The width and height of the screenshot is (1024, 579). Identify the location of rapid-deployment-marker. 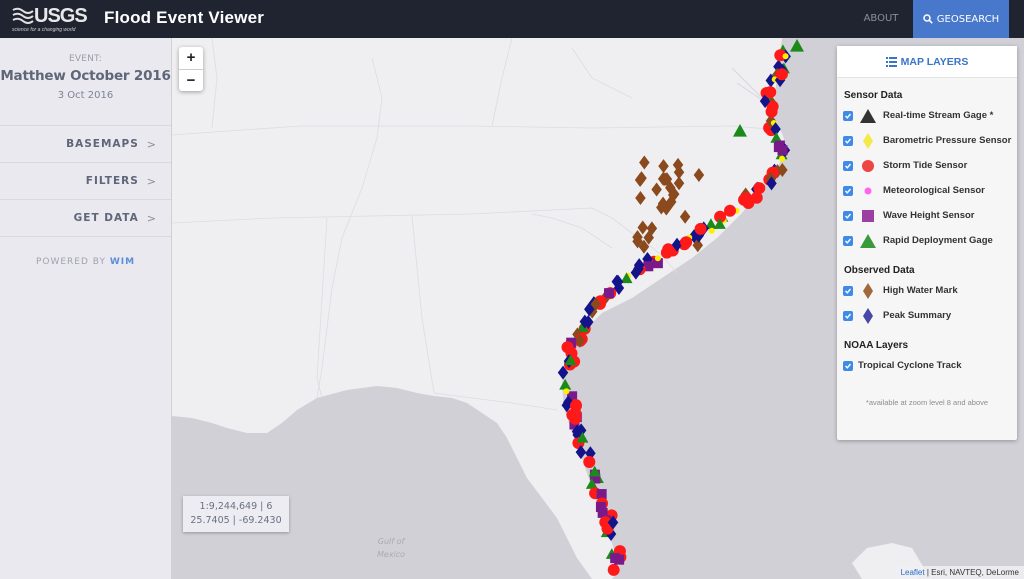
(797, 45).